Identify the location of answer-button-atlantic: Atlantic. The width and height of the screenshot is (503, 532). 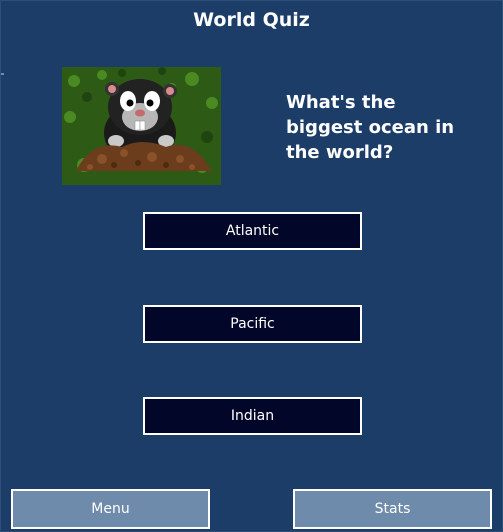
(252, 231).